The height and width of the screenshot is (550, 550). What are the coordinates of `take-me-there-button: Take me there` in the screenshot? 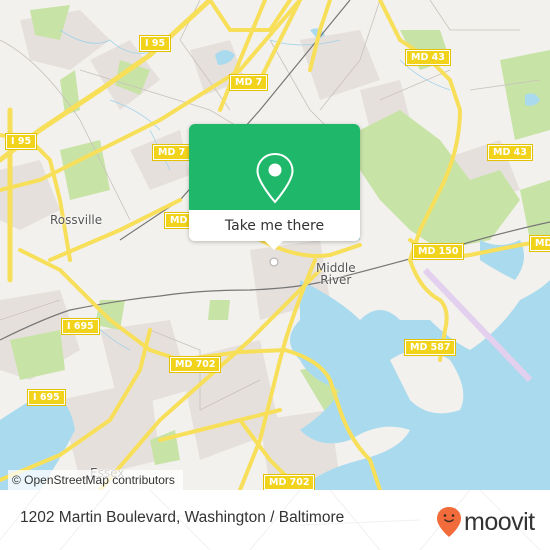 It's located at (274, 225).